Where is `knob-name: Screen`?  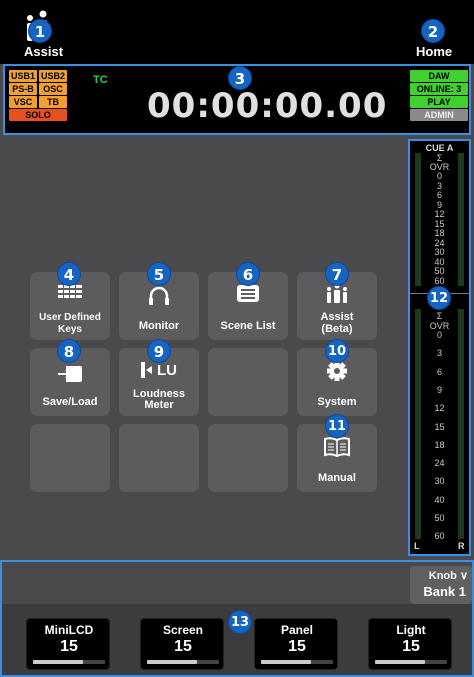
knob-name: Screen is located at coordinates (183, 630).